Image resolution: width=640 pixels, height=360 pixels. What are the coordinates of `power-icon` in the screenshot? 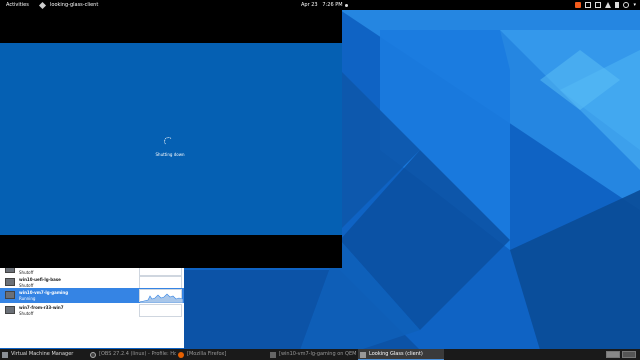 It's located at (626, 5).